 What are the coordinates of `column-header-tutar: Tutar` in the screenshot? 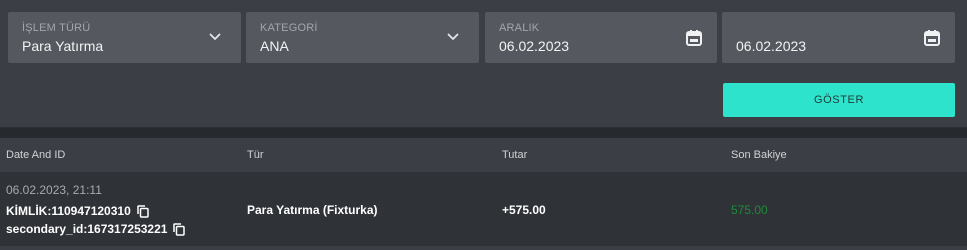 It's located at (515, 155).